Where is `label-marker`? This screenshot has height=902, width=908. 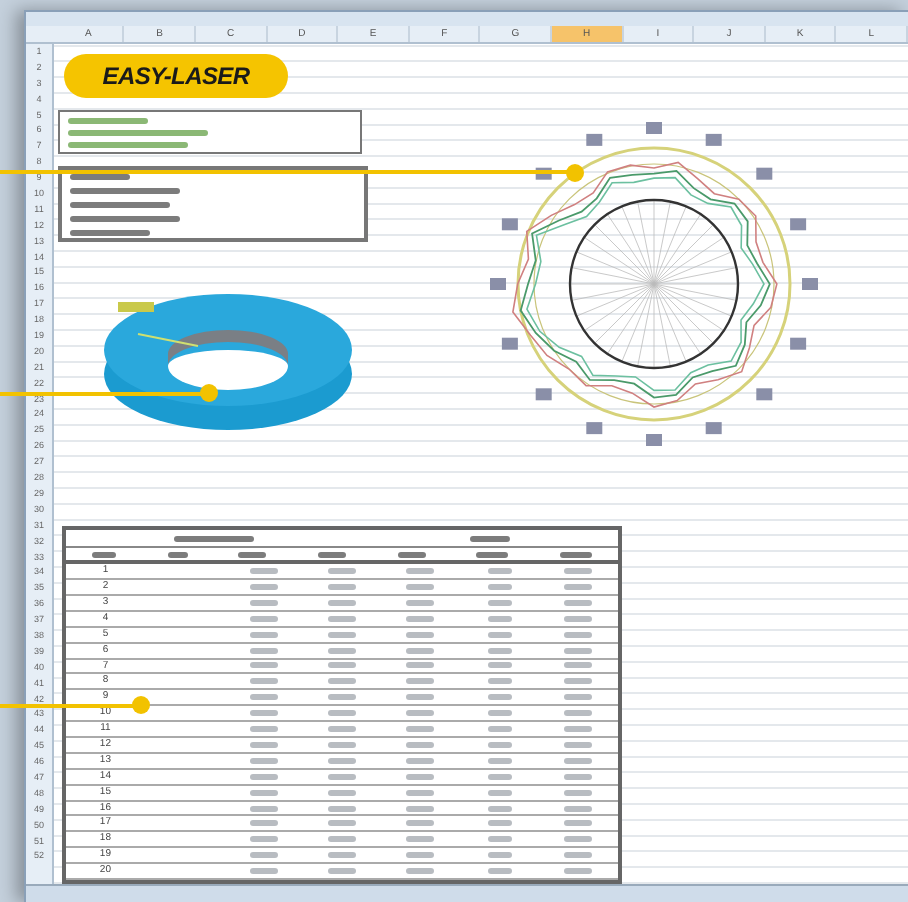
label-marker is located at coordinates (136, 307).